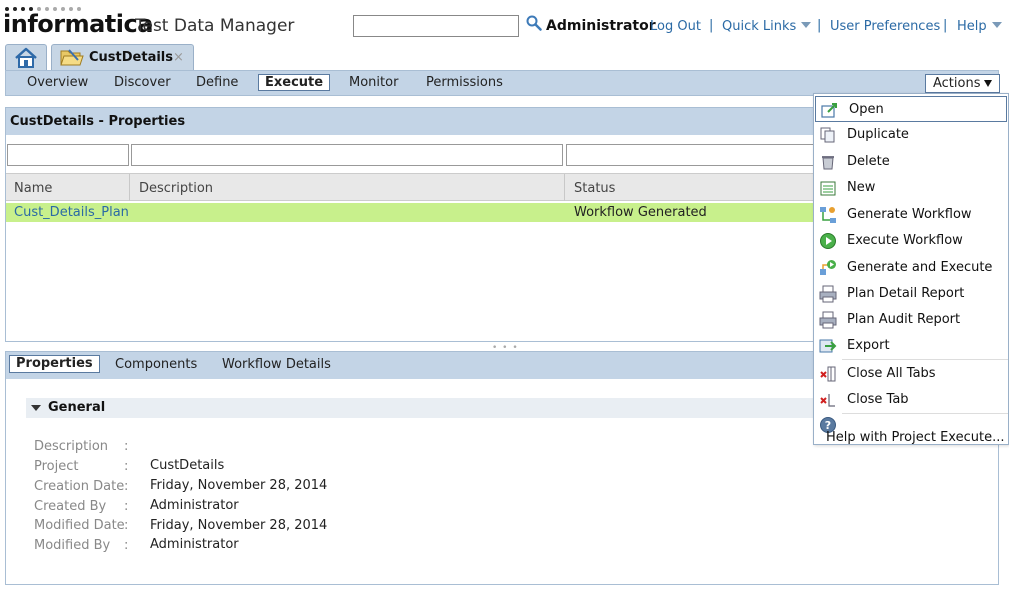 The width and height of the screenshot is (1009, 590). I want to click on field-label-modified-date: Modified Date, so click(79, 525).